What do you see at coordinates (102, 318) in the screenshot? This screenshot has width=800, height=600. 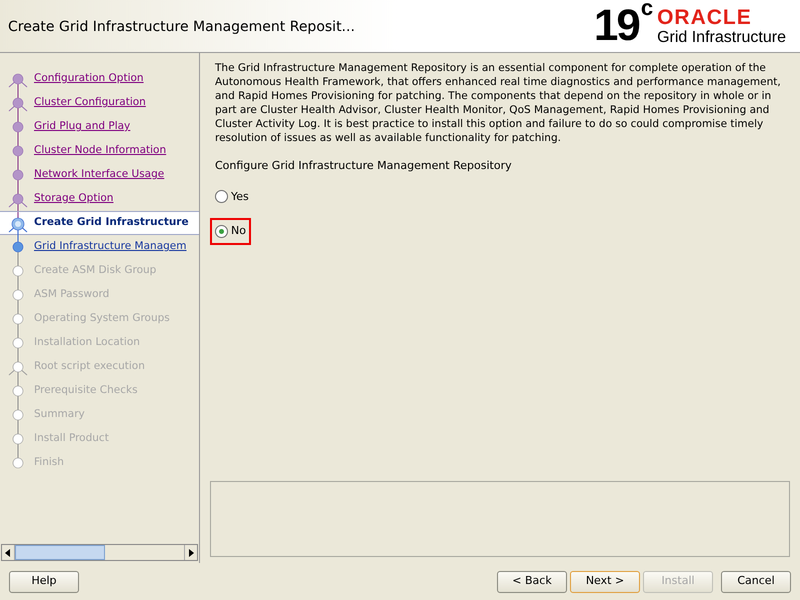 I see `step-label: Operating System Groups` at bounding box center [102, 318].